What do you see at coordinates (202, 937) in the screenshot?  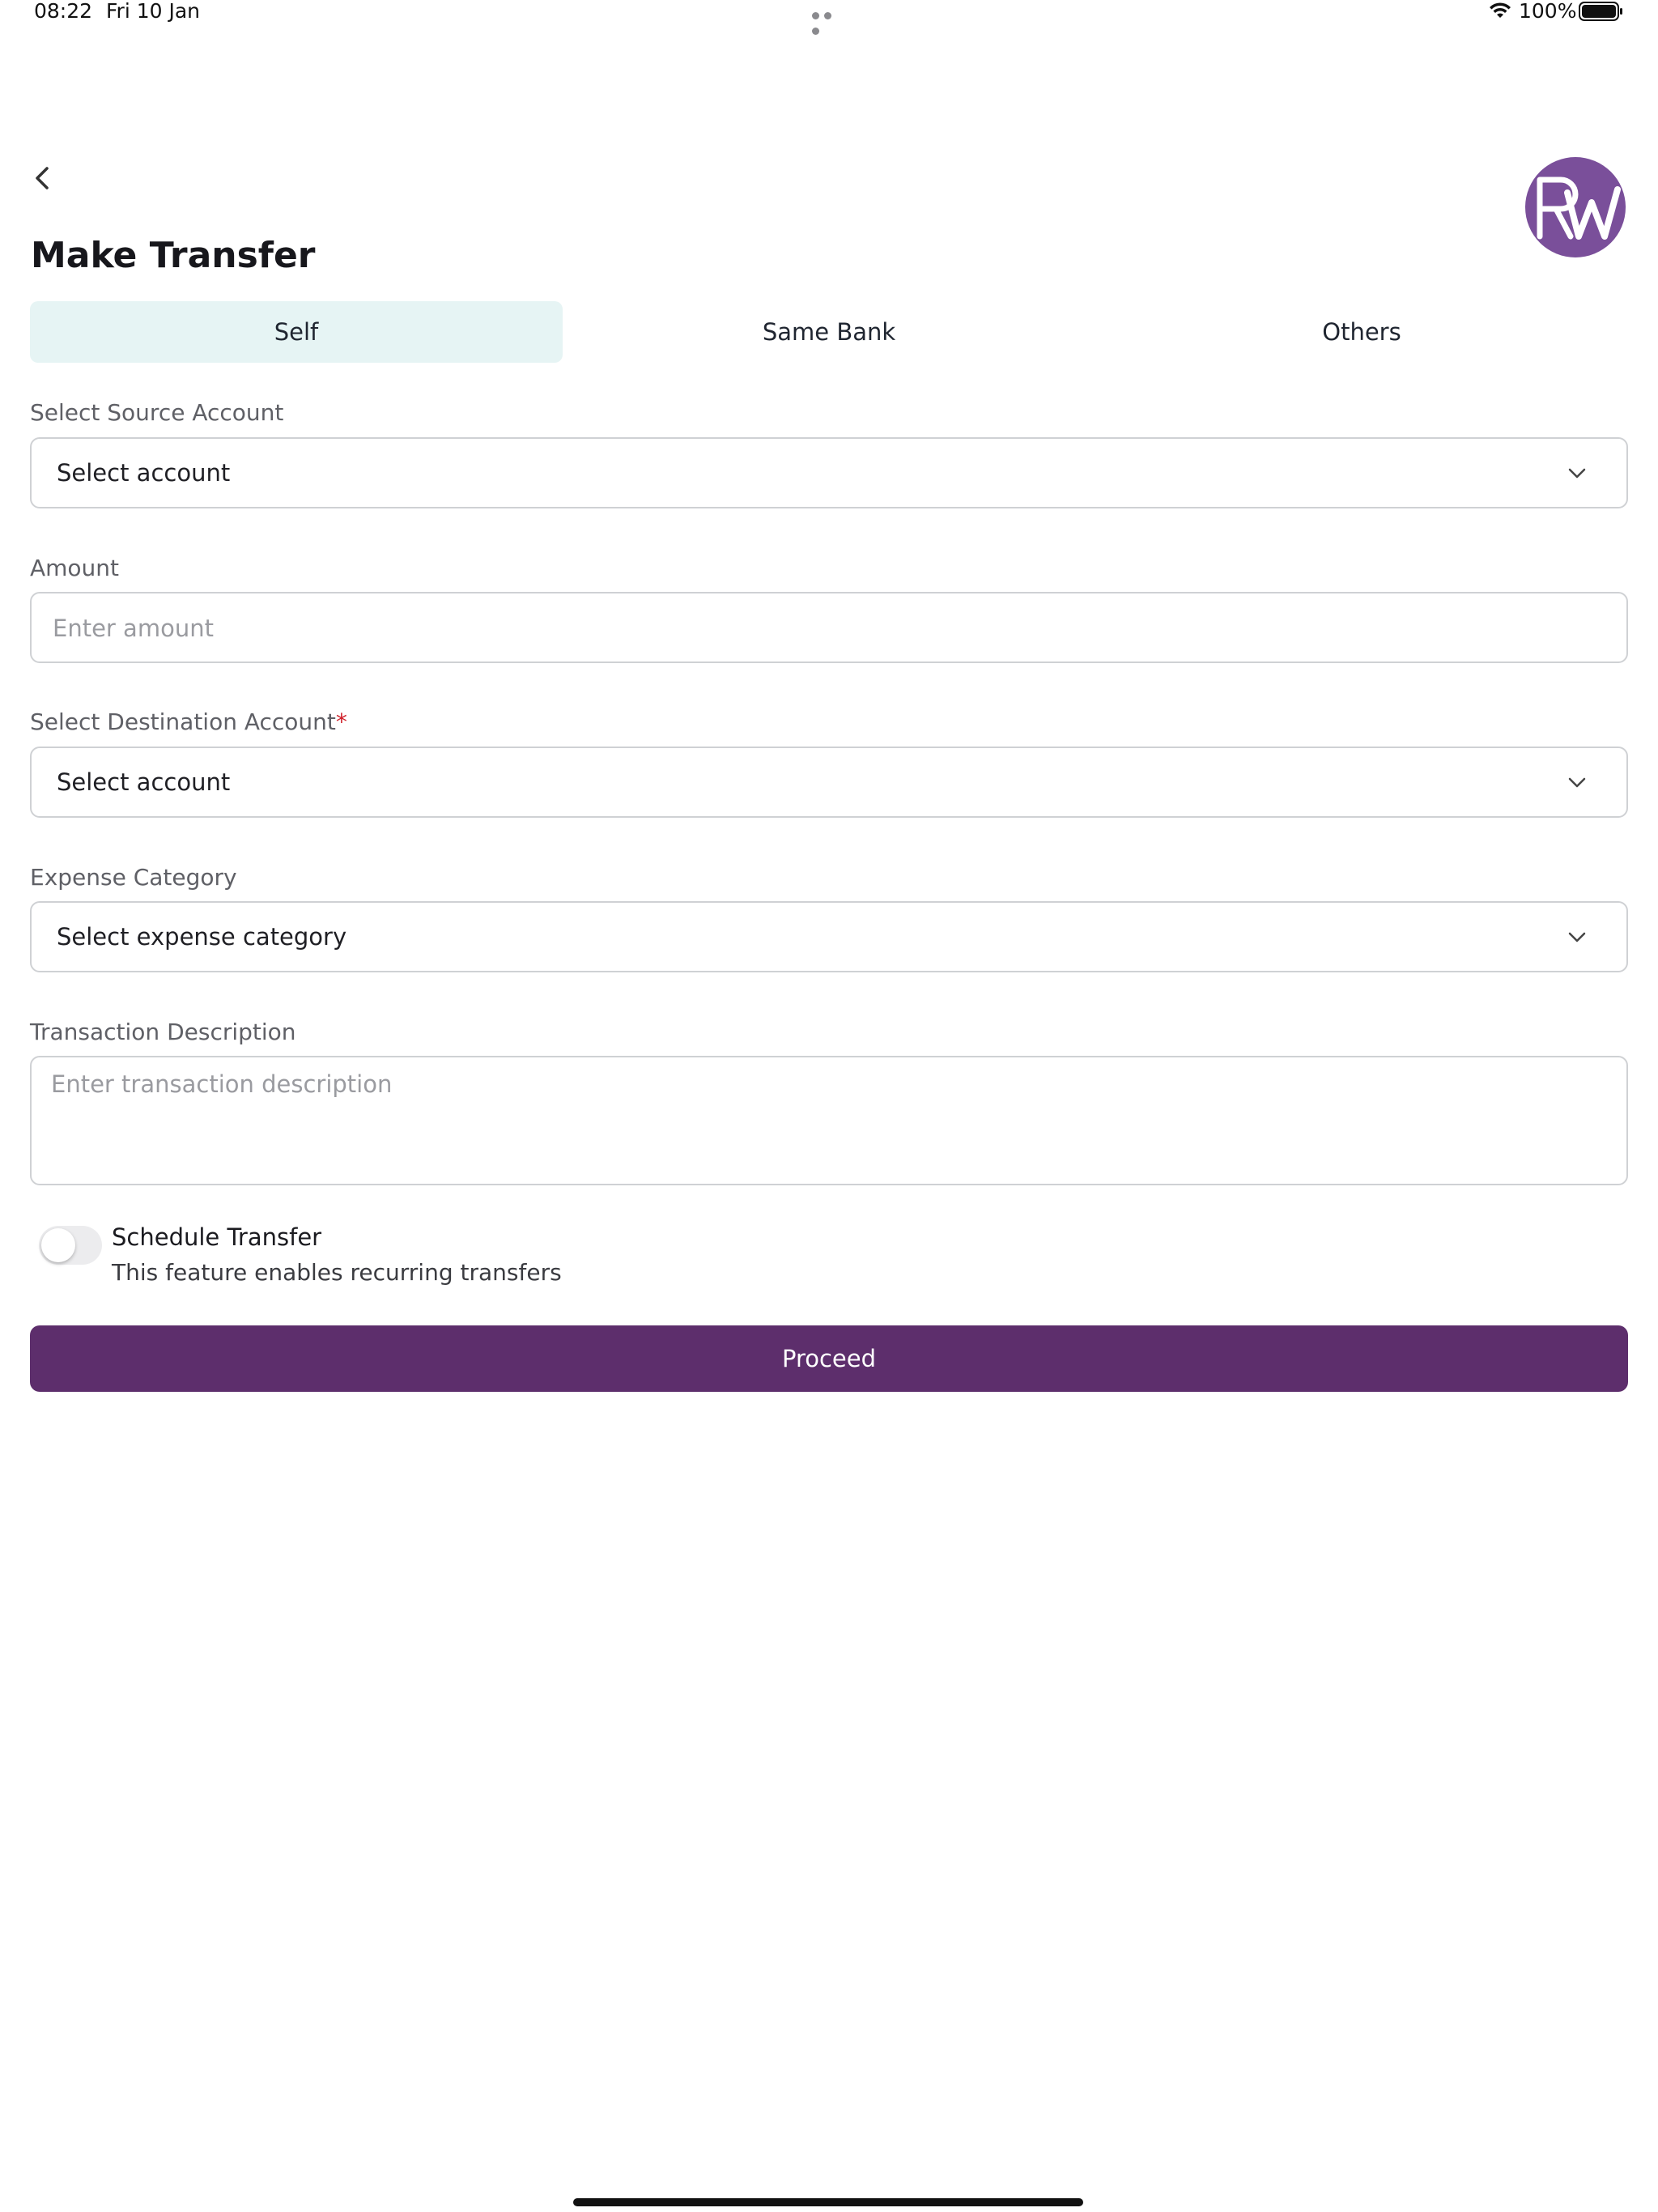 I see `expense-category-value: Select expense category` at bounding box center [202, 937].